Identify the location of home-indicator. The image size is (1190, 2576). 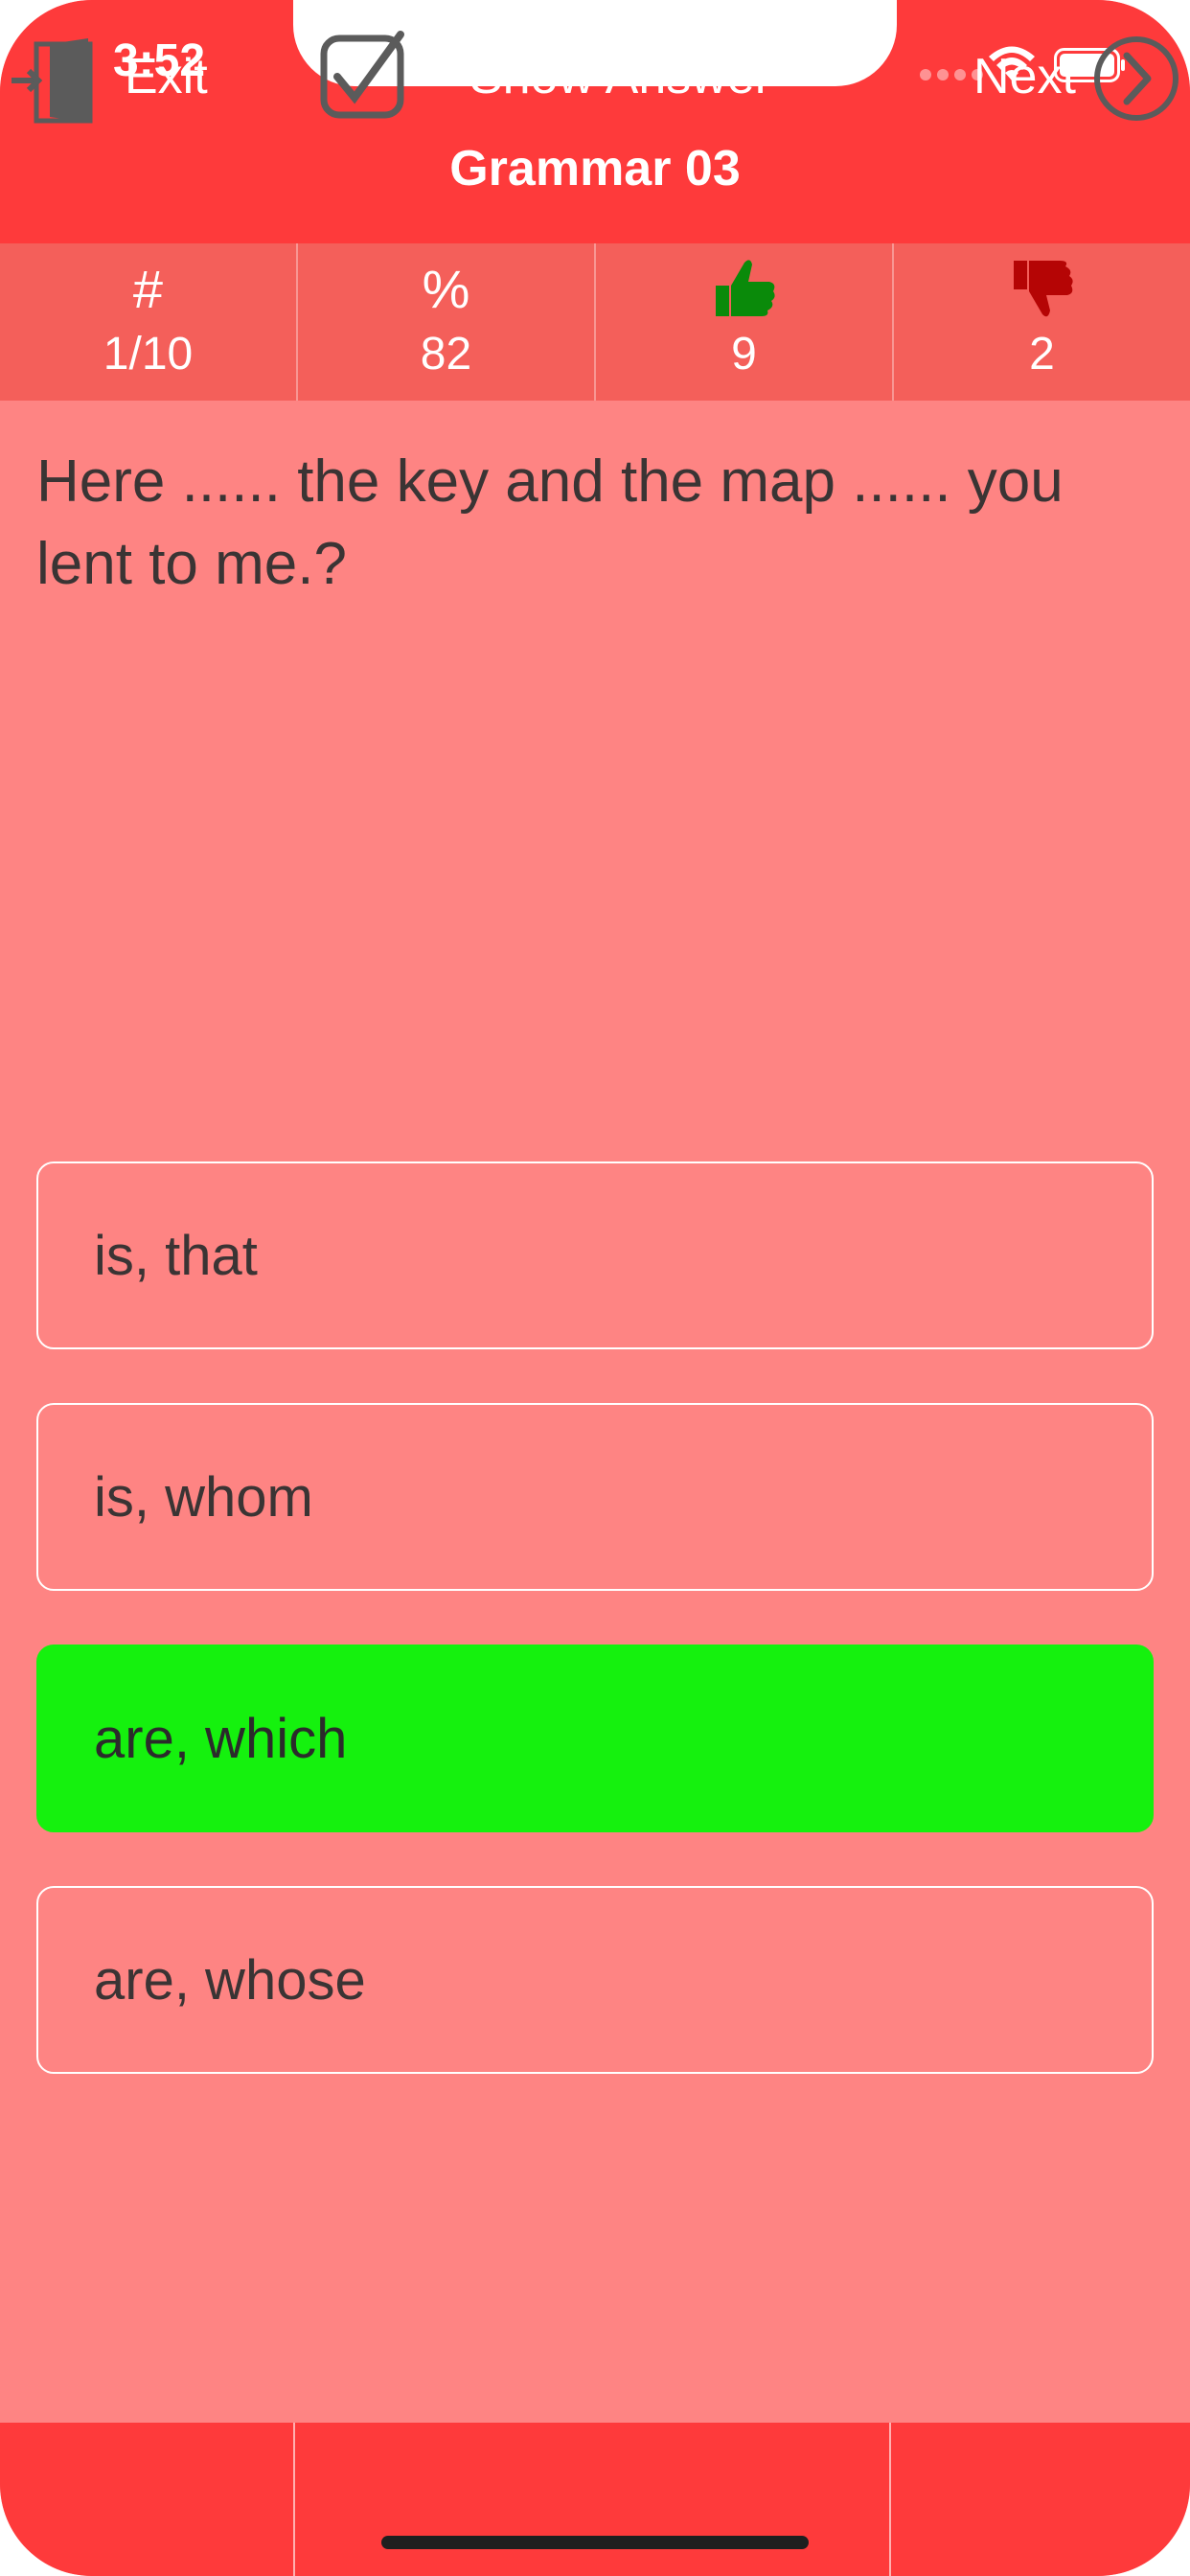
(595, 2542).